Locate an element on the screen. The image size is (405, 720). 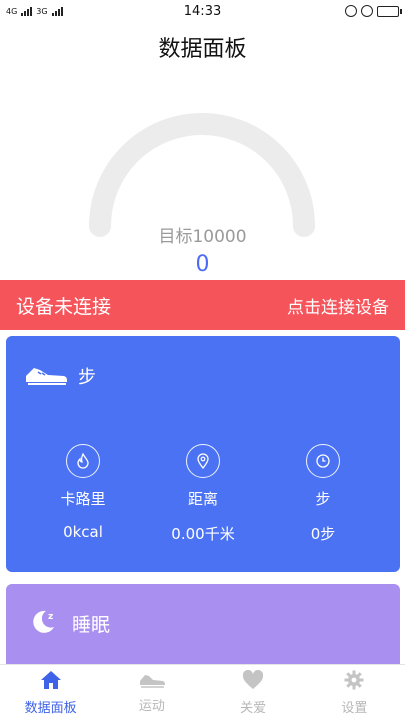
status-icons is located at coordinates (373, 11).